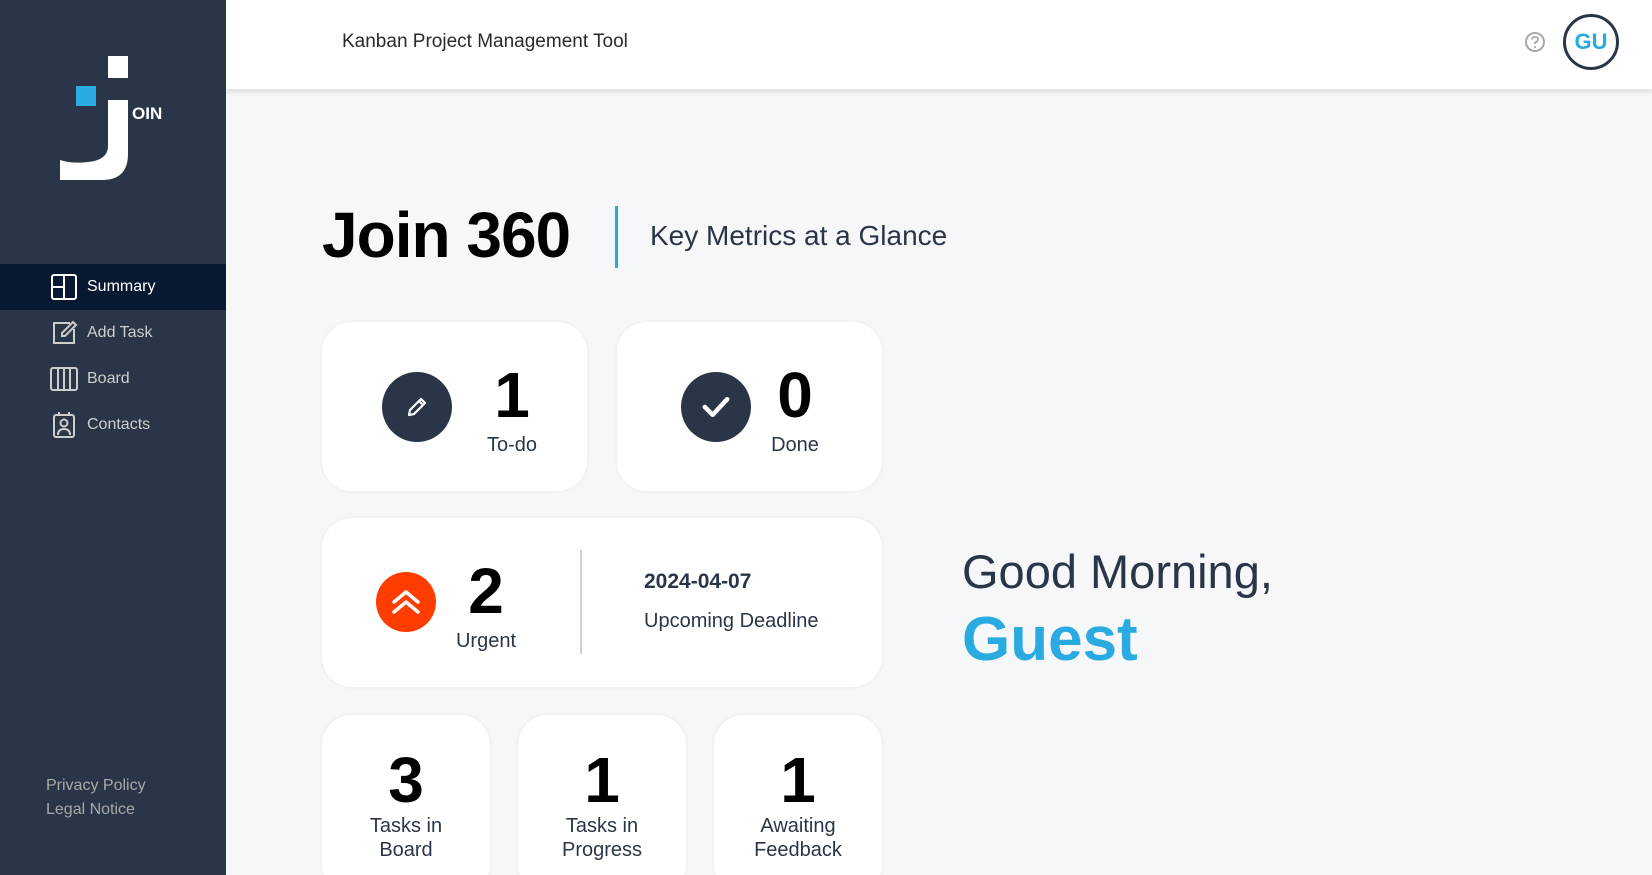 The image size is (1652, 875). Describe the element at coordinates (121, 286) in the screenshot. I see `sidebar-item-label: Summary` at that location.